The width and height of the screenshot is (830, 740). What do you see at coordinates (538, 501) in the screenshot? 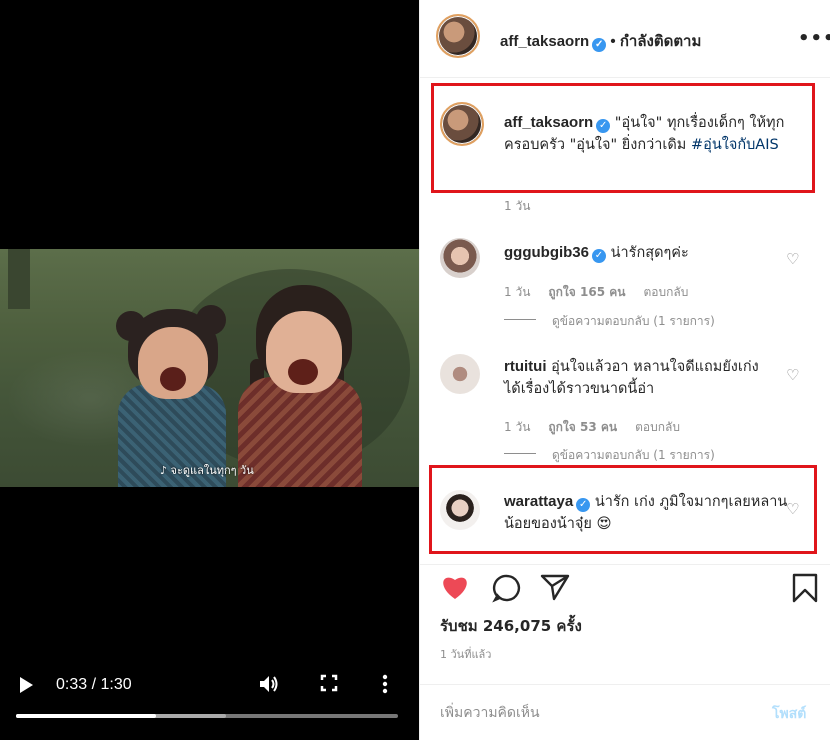
I see `comment-username: warattaya` at bounding box center [538, 501].